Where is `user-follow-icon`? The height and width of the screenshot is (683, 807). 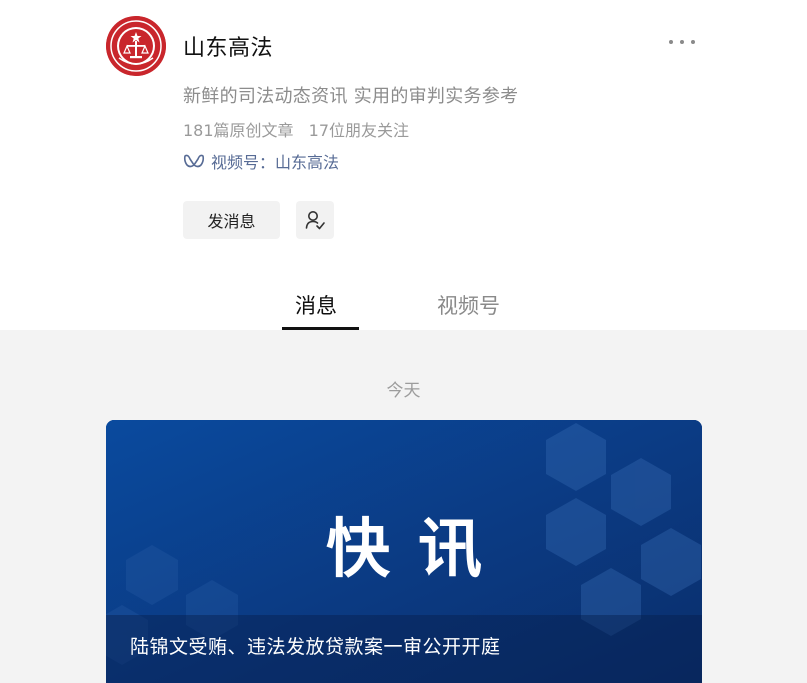
user-follow-icon is located at coordinates (315, 220).